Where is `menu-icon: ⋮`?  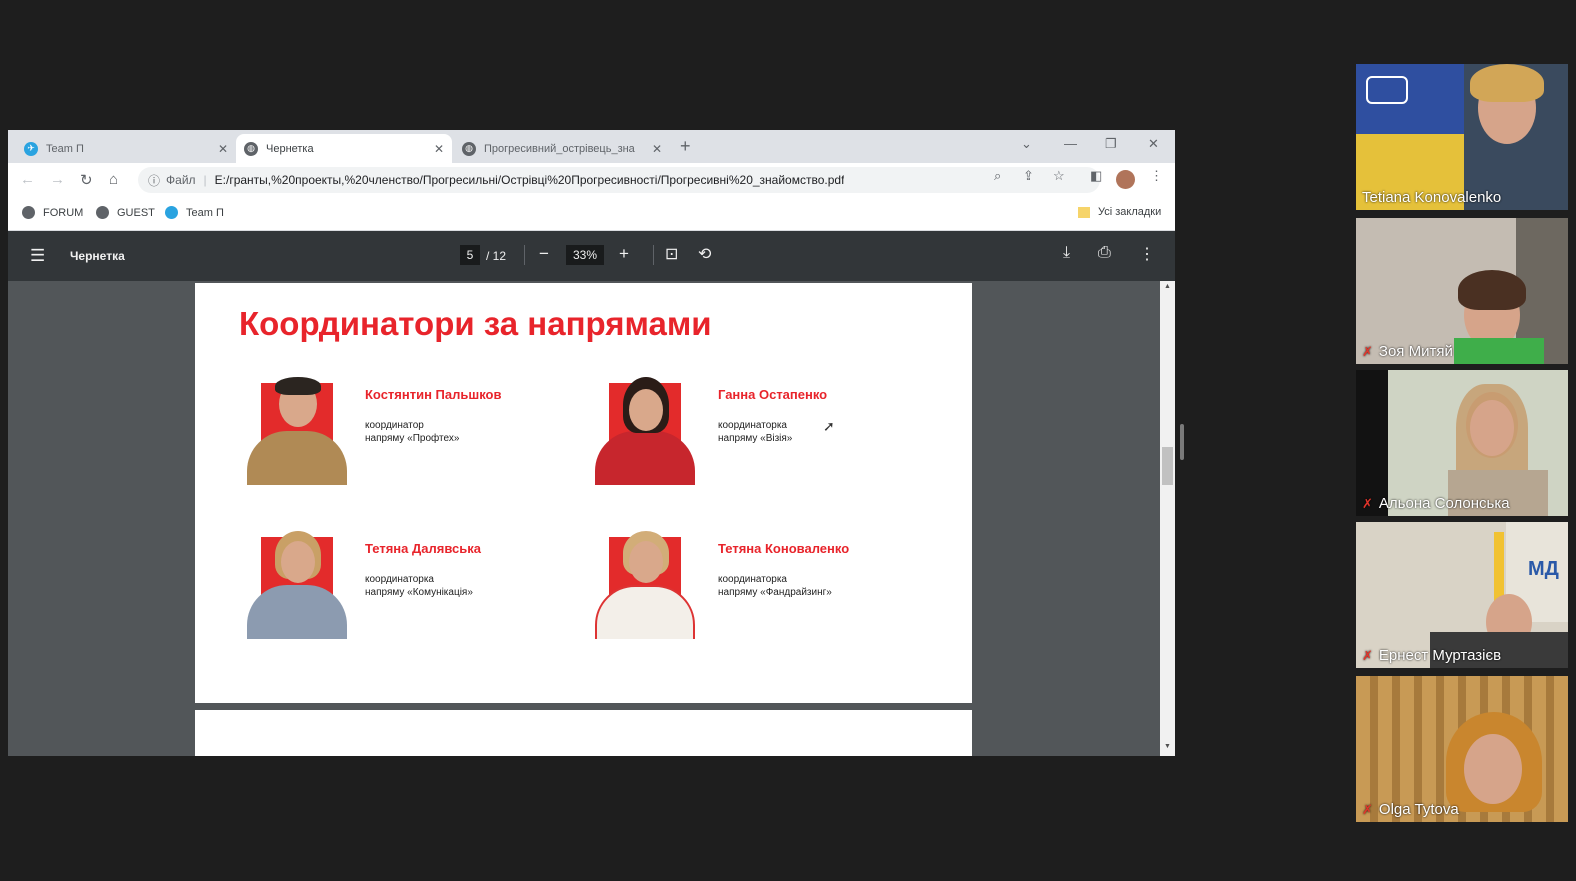 menu-icon: ⋮ is located at coordinates (1156, 176).